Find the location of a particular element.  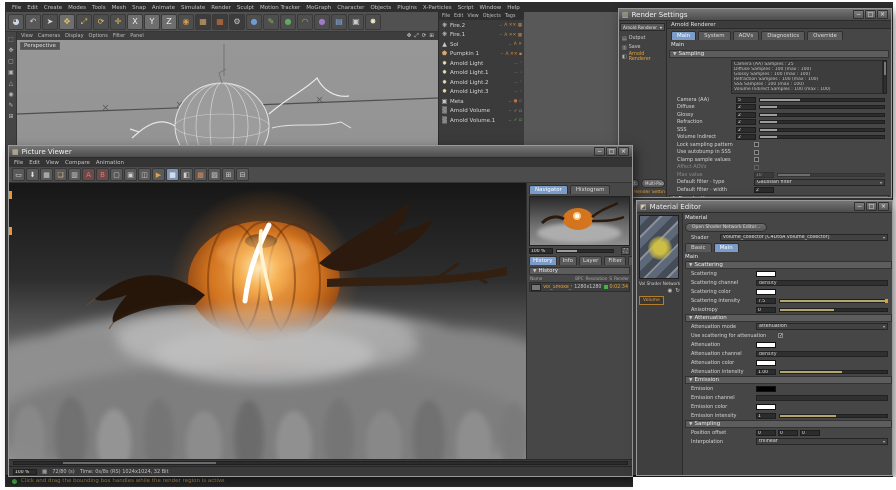

render-settings-tab: Main is located at coordinates (684, 35).